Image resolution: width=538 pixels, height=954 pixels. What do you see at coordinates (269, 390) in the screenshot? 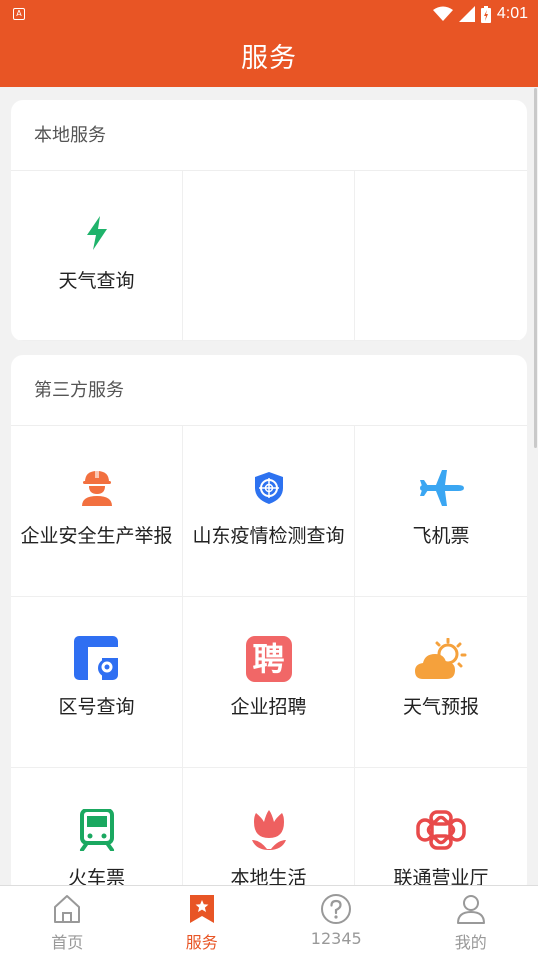
I see `section-header: 第三方服务` at bounding box center [269, 390].